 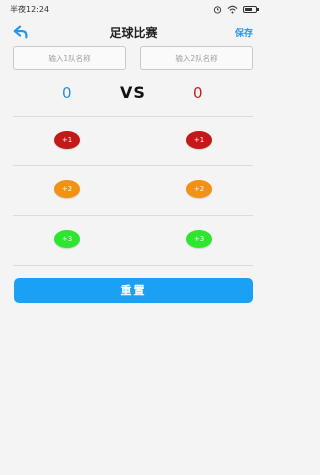 I want to click on status-time: 半夜12:24, so click(x=30, y=9).